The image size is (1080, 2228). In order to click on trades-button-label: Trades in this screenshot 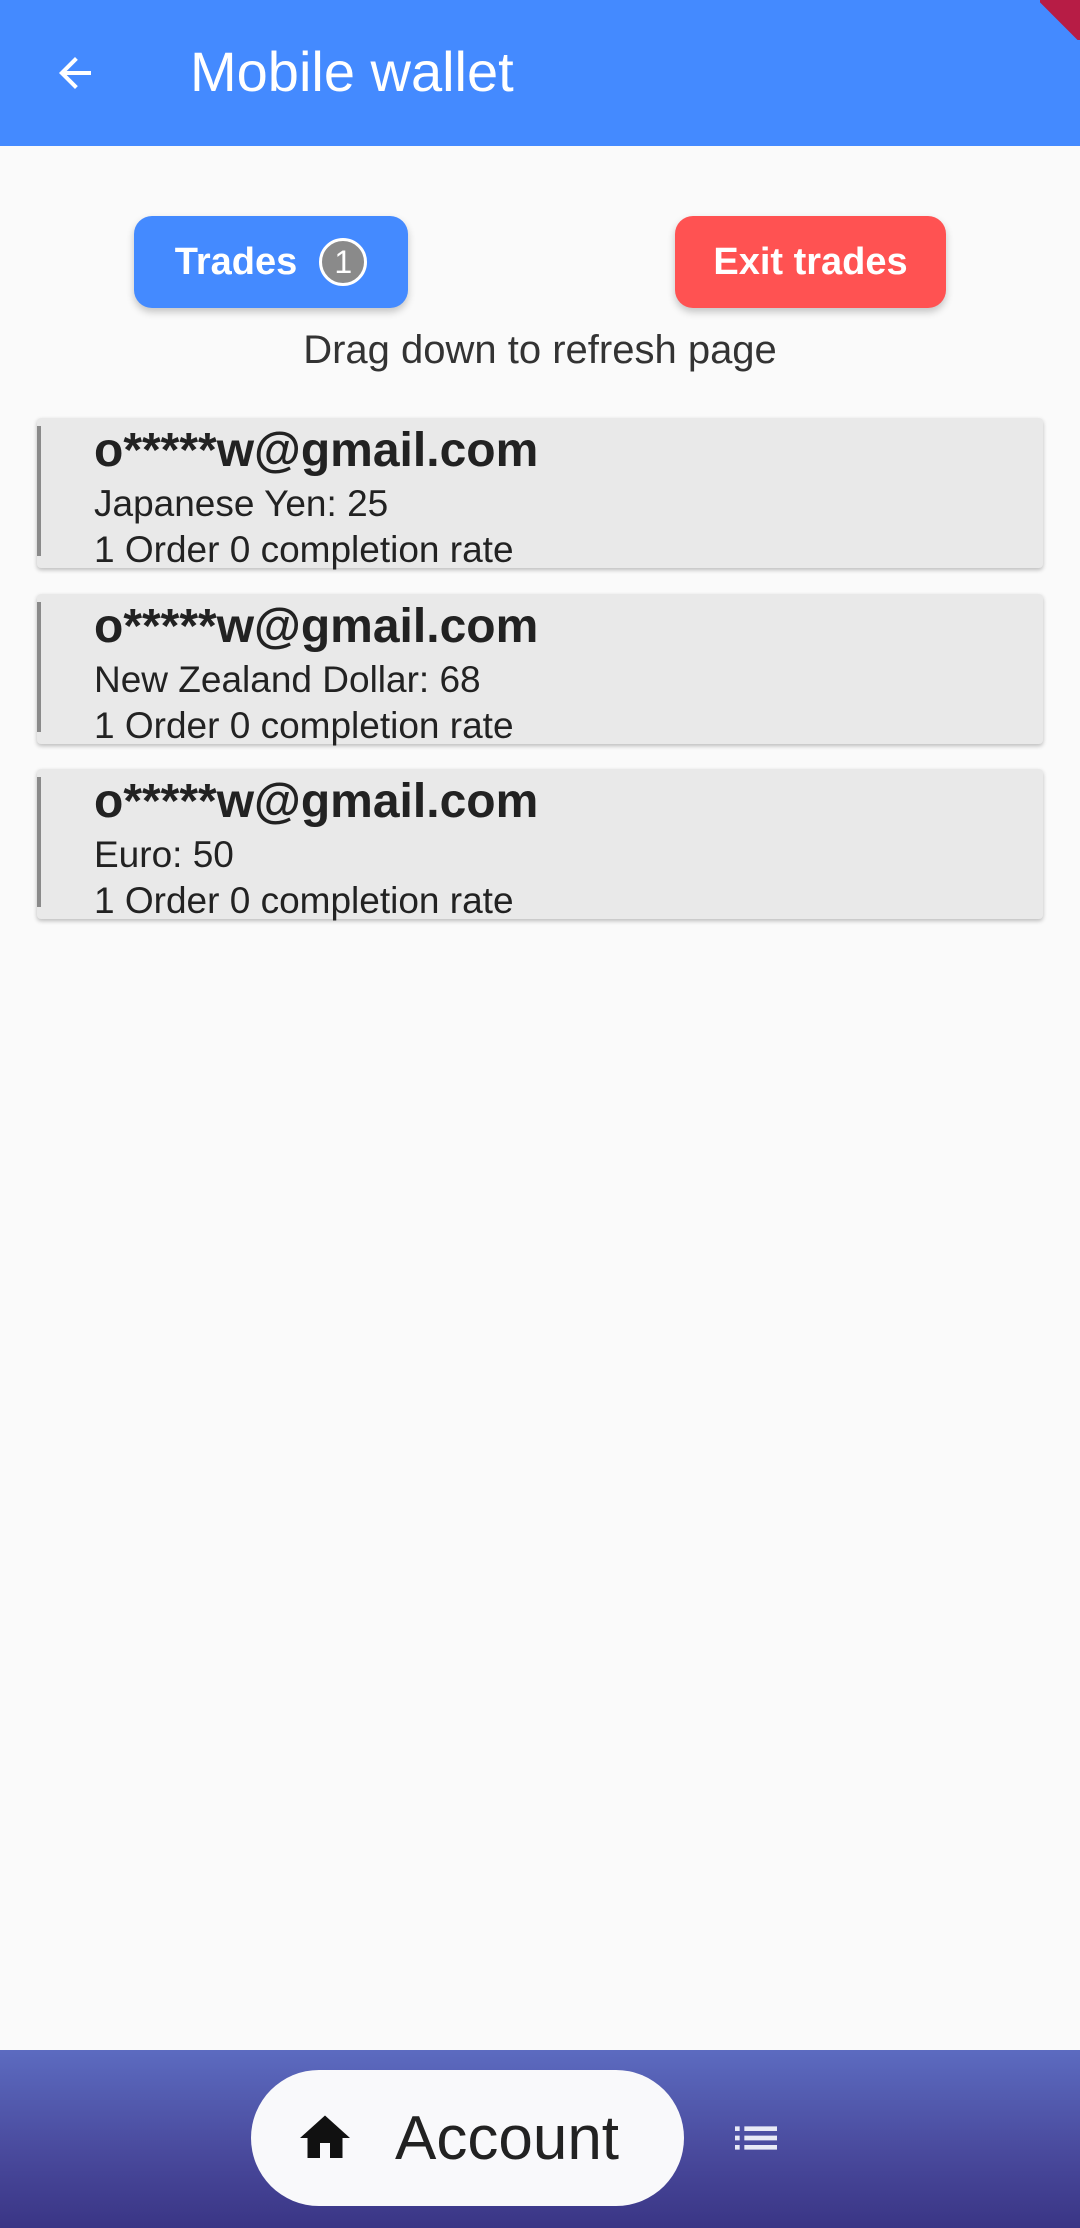, I will do `click(236, 261)`.